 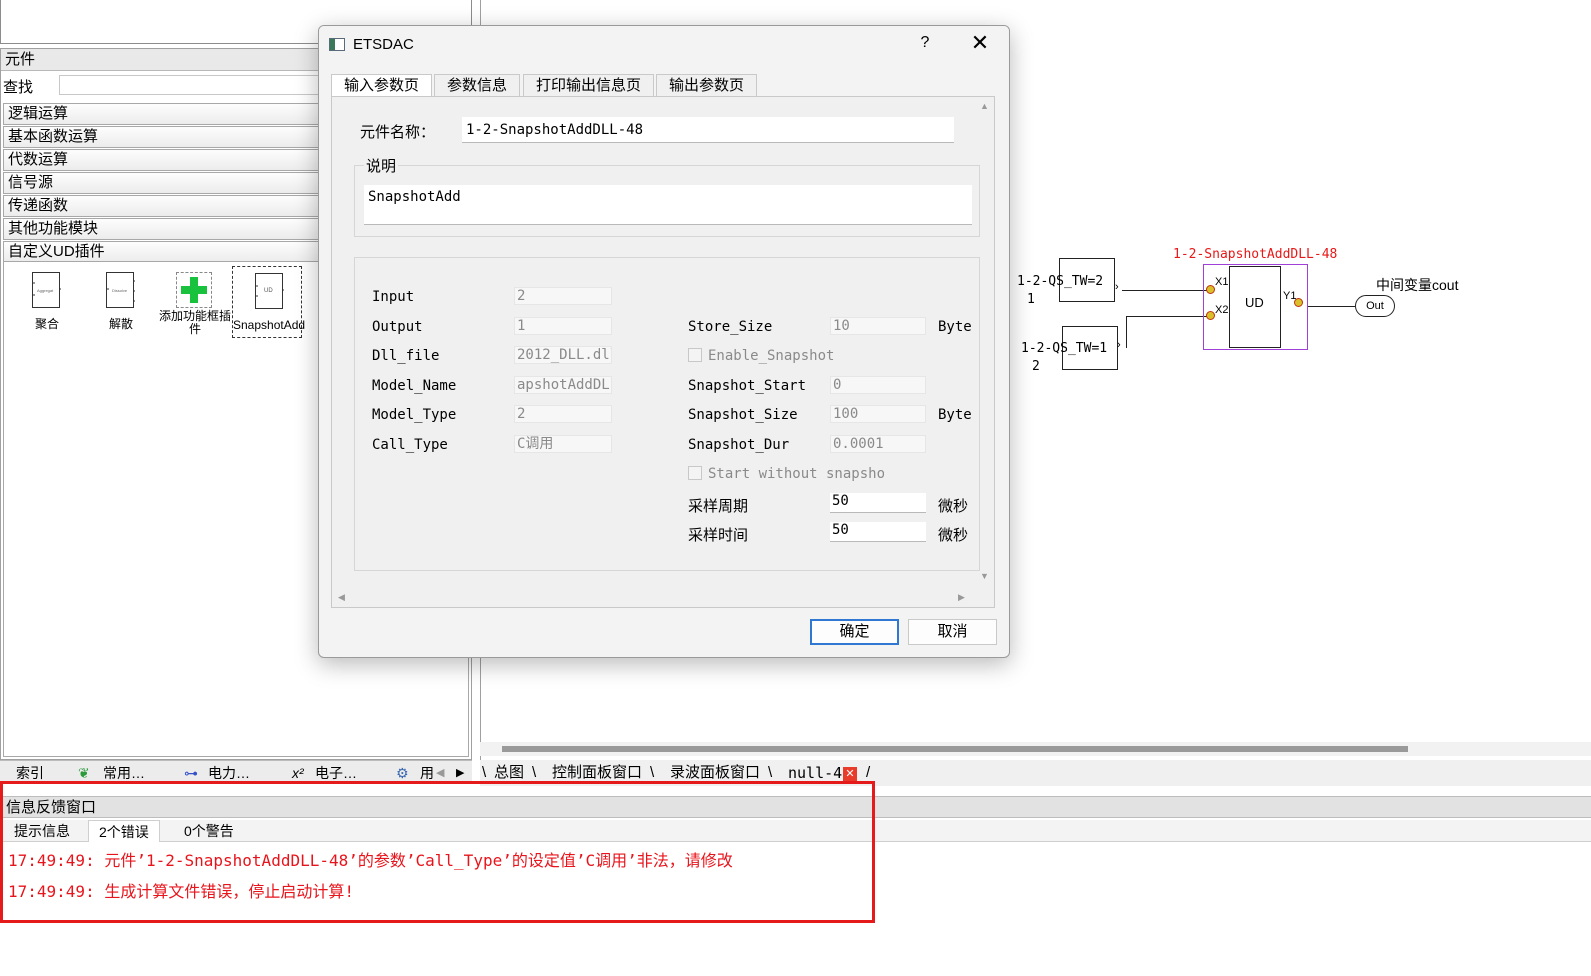 I want to click on merge-block-icon: Aggregat, so click(x=47, y=290).